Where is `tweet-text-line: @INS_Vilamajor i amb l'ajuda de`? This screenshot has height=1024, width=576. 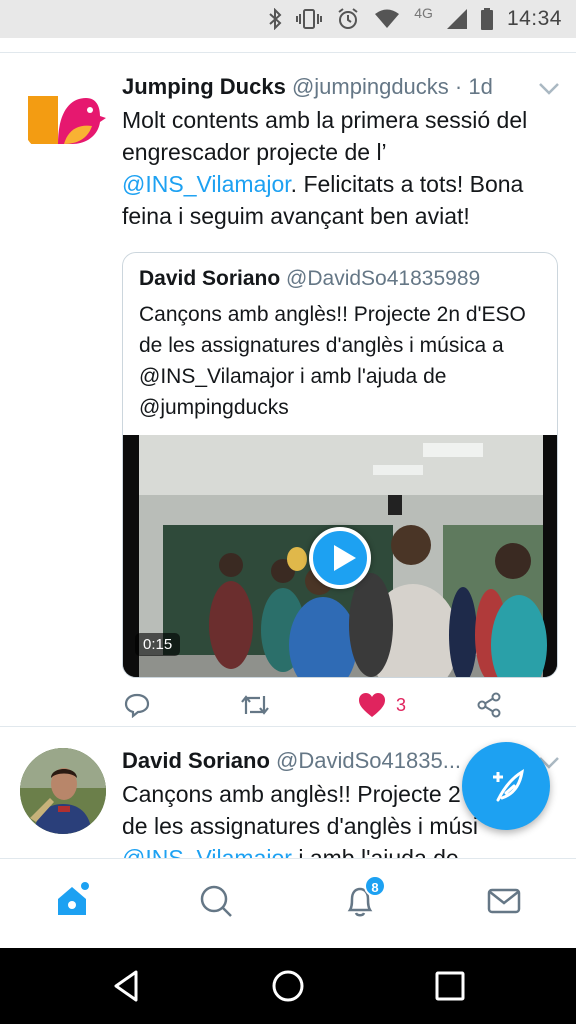
tweet-text-line: @INS_Vilamajor i amb l'ajuda de is located at coordinates (342, 850).